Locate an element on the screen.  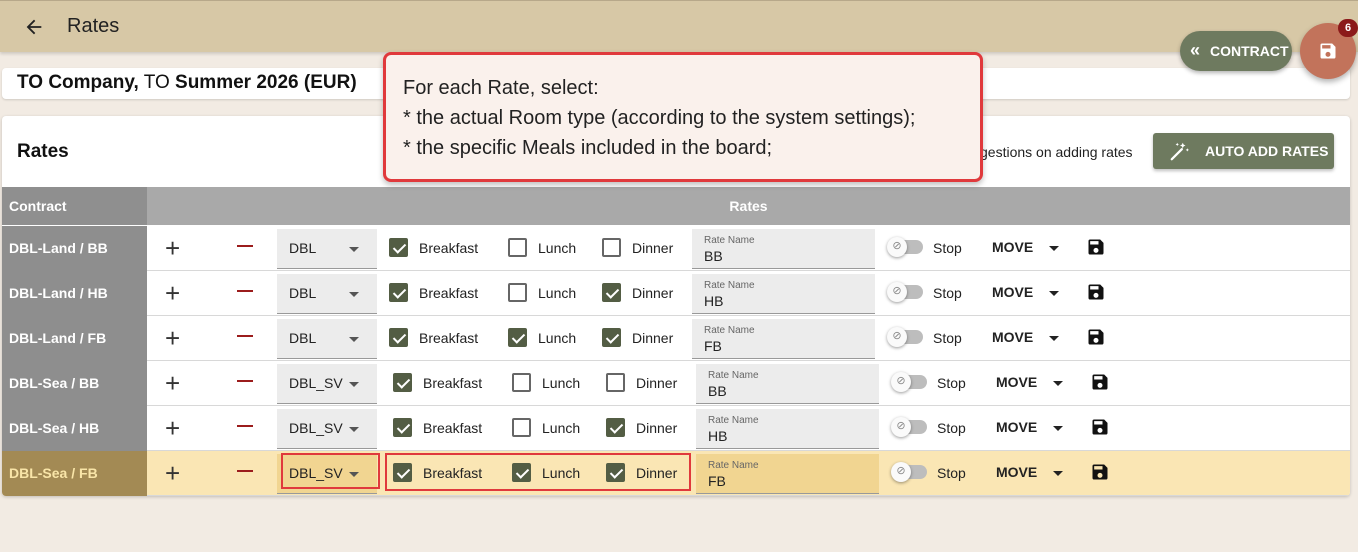
suggestion-text: gestions on adding rates is located at coordinates (1056, 152).